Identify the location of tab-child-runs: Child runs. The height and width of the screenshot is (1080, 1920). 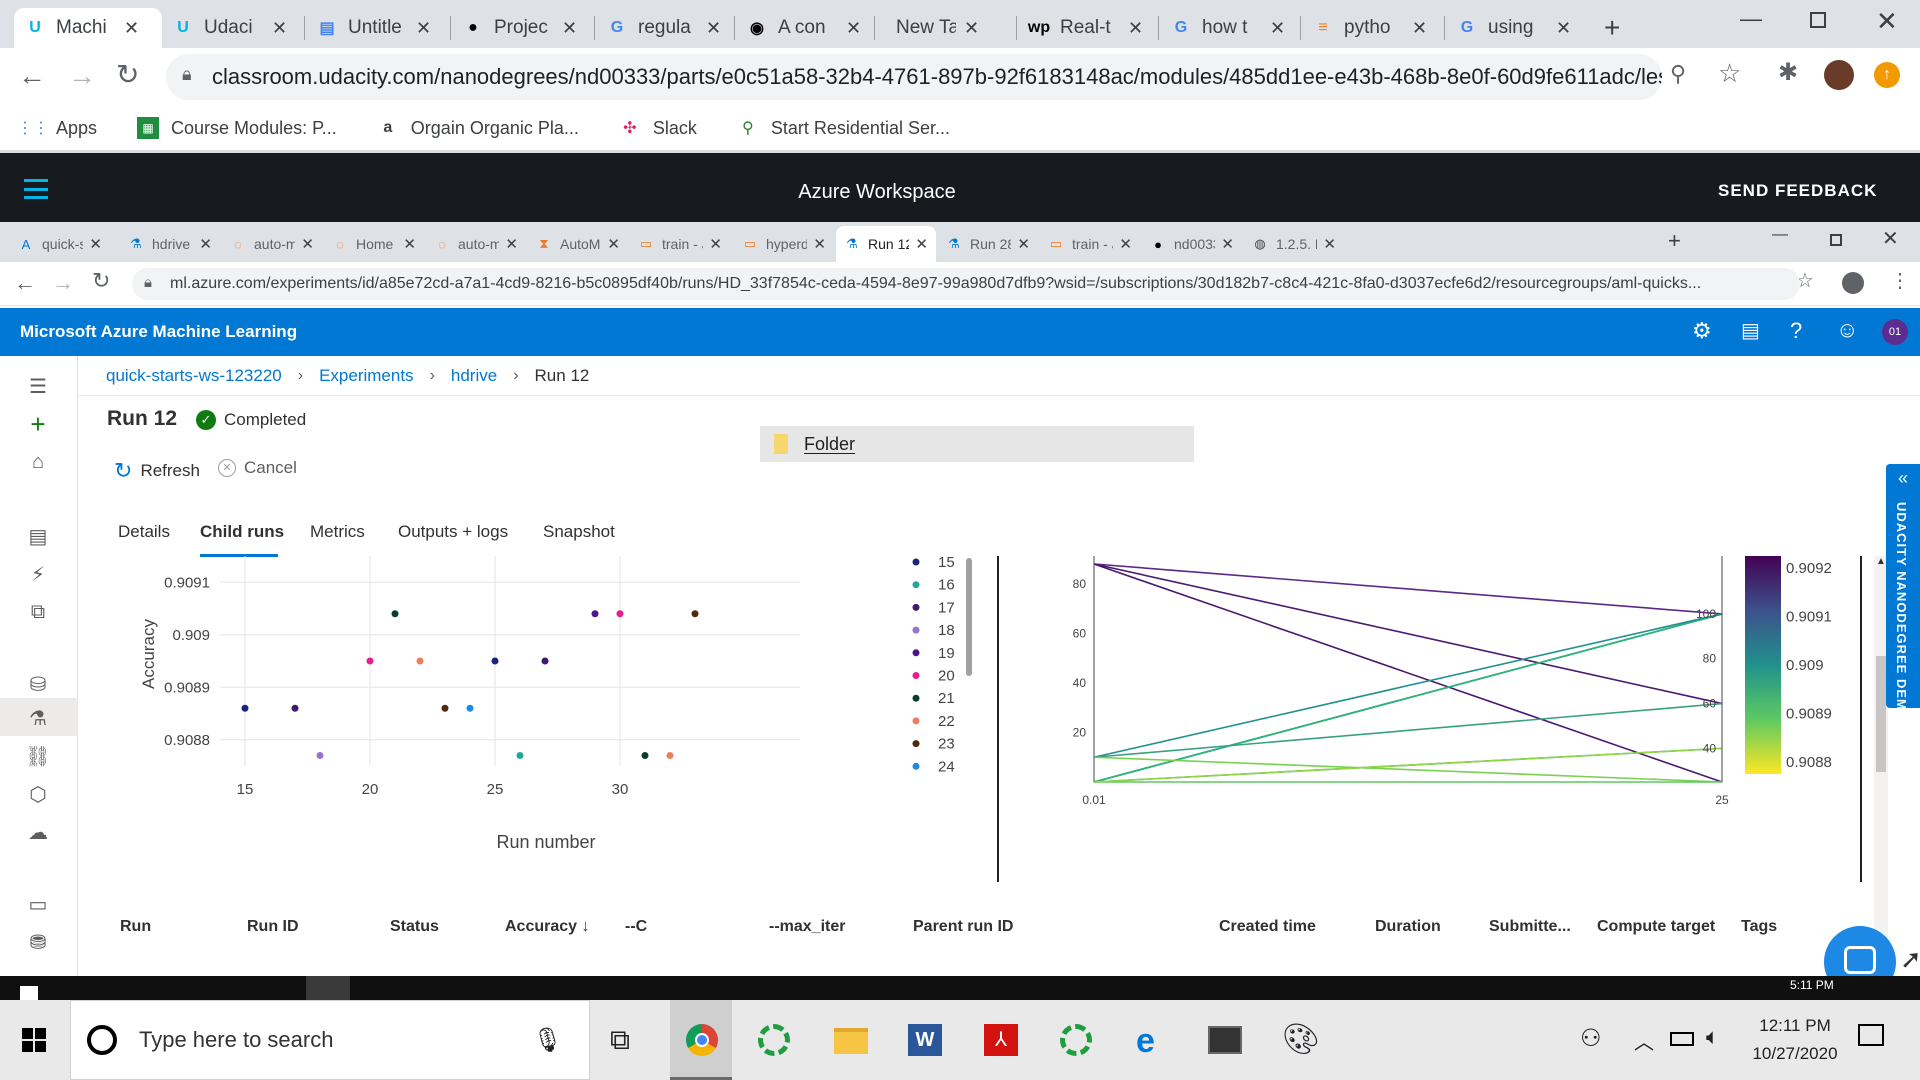
(242, 532).